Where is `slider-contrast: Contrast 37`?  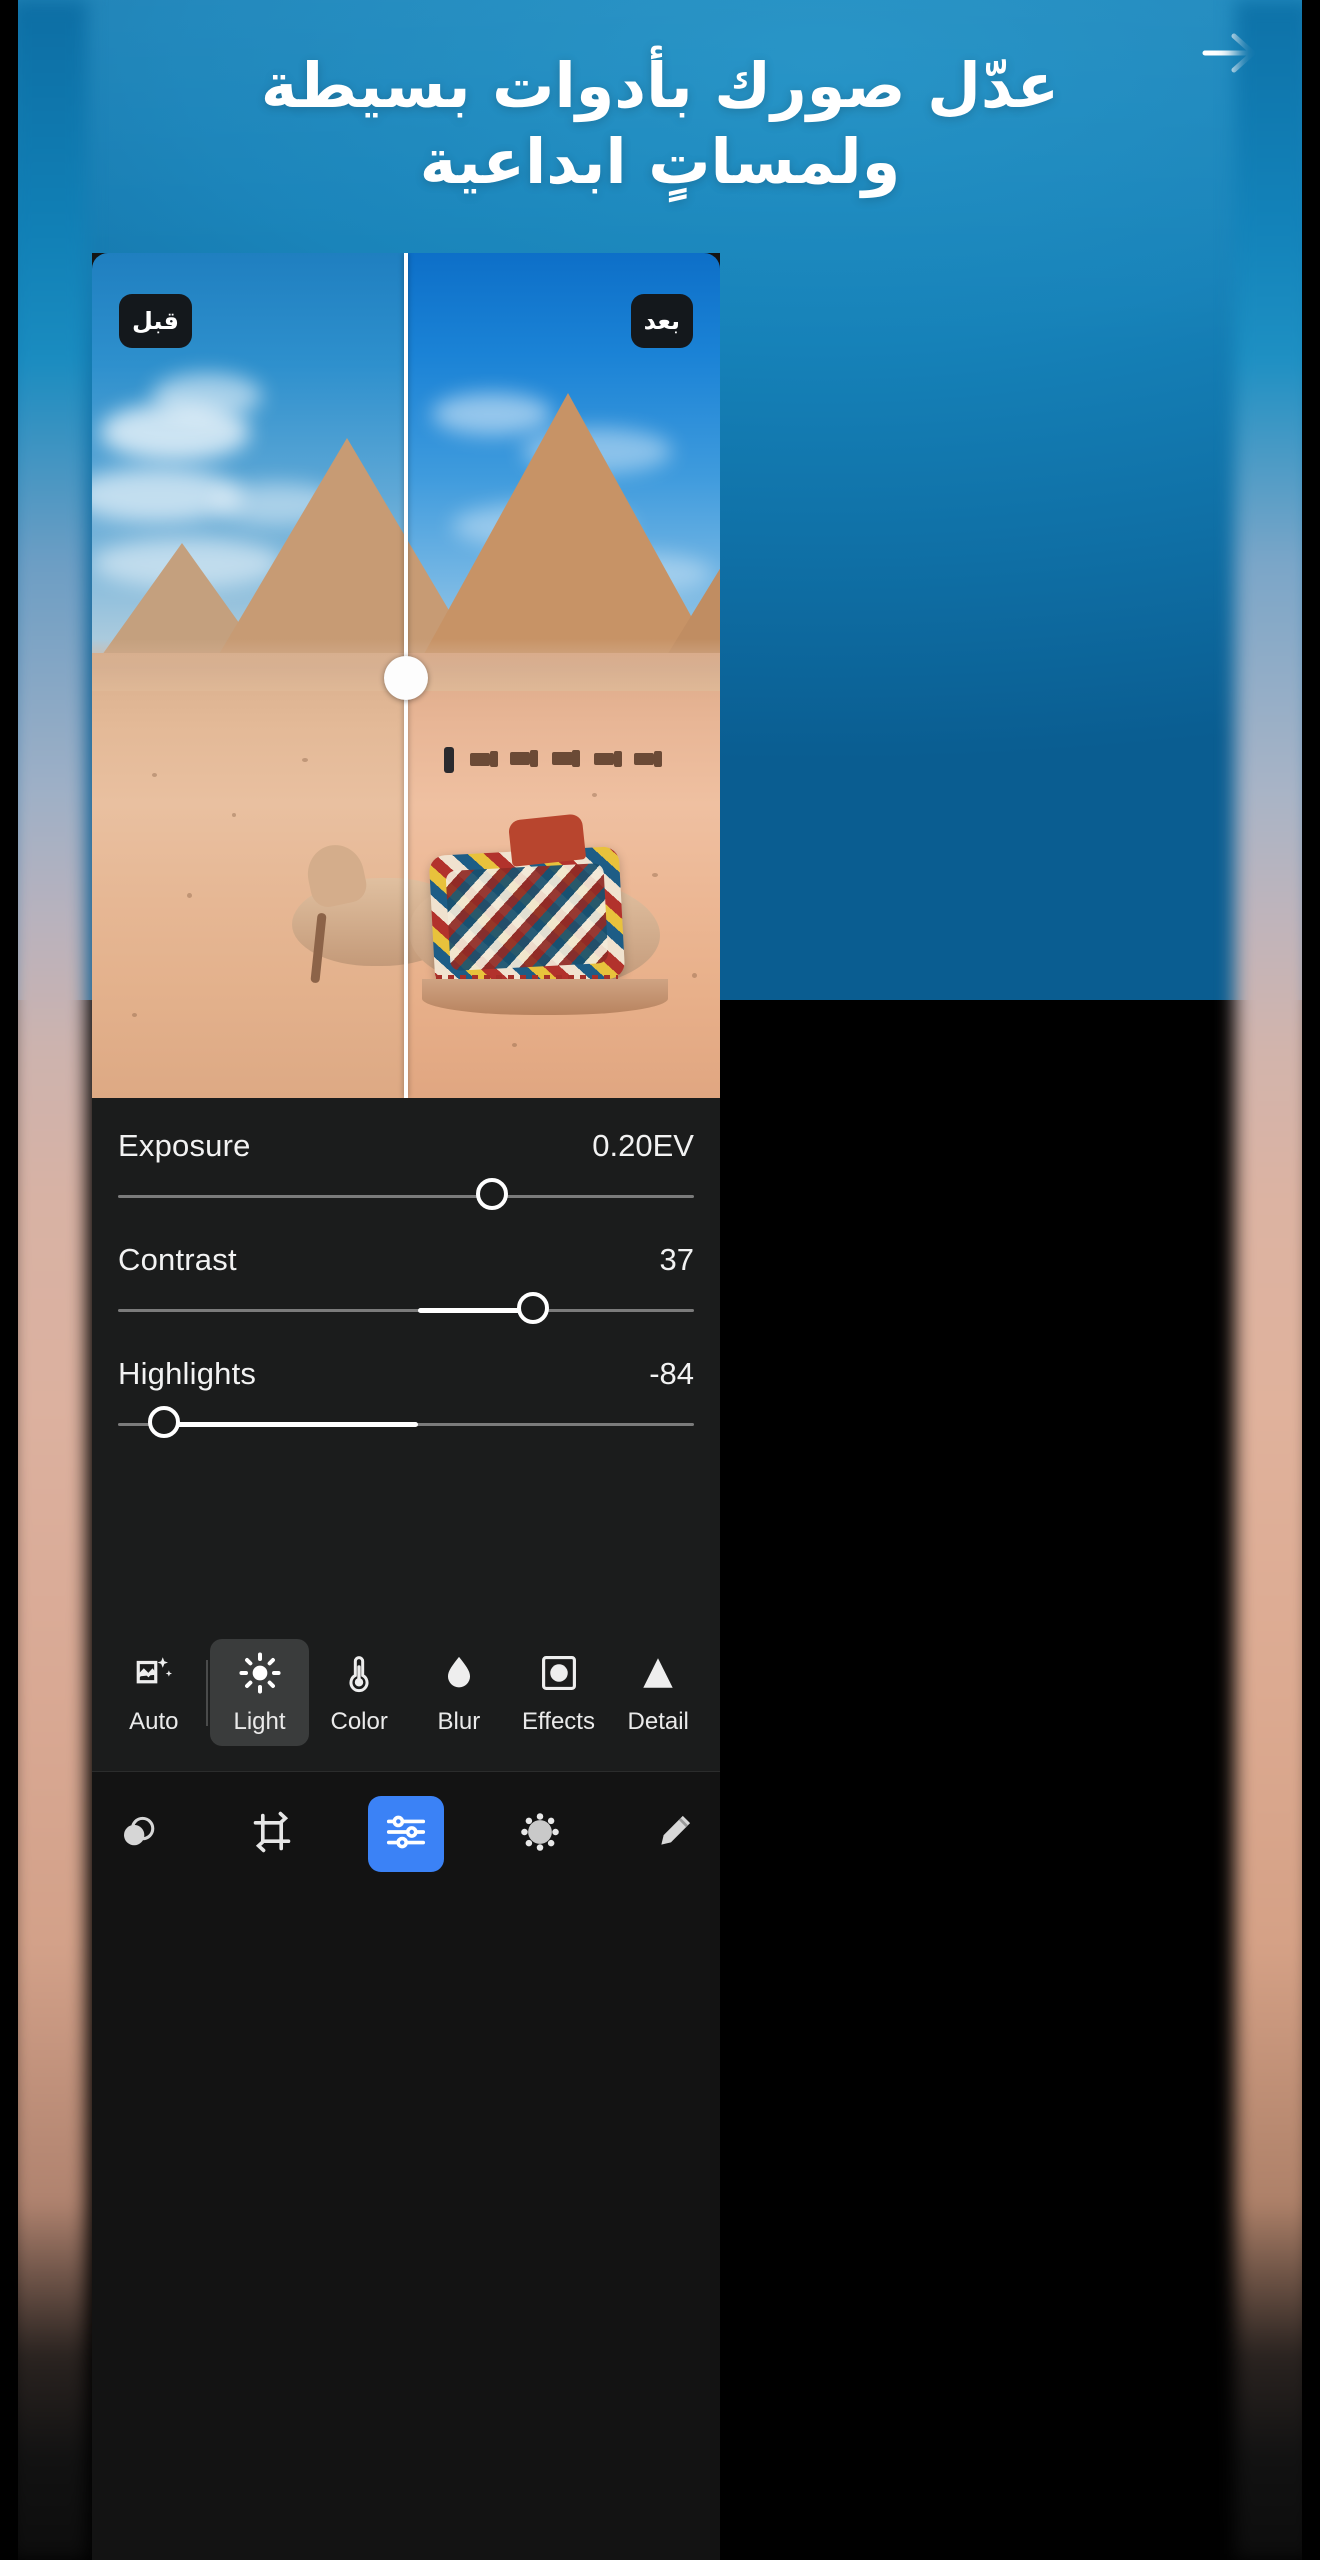 slider-contrast: Contrast 37 is located at coordinates (406, 1283).